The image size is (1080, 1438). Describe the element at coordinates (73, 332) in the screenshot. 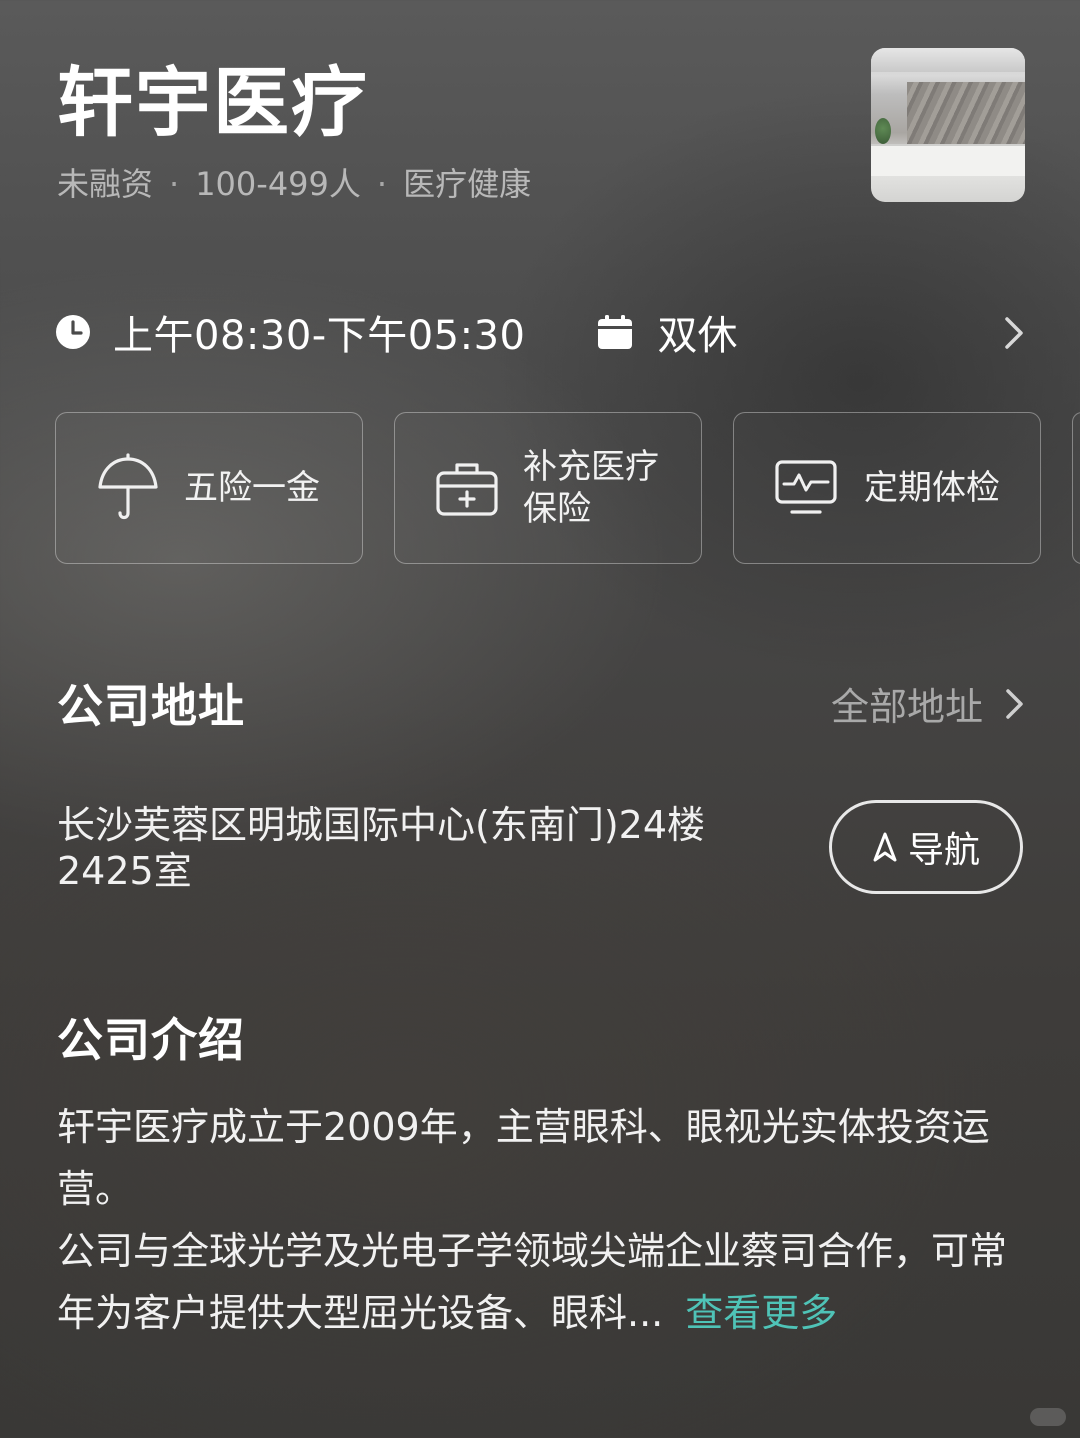

I see `clock-icon` at that location.